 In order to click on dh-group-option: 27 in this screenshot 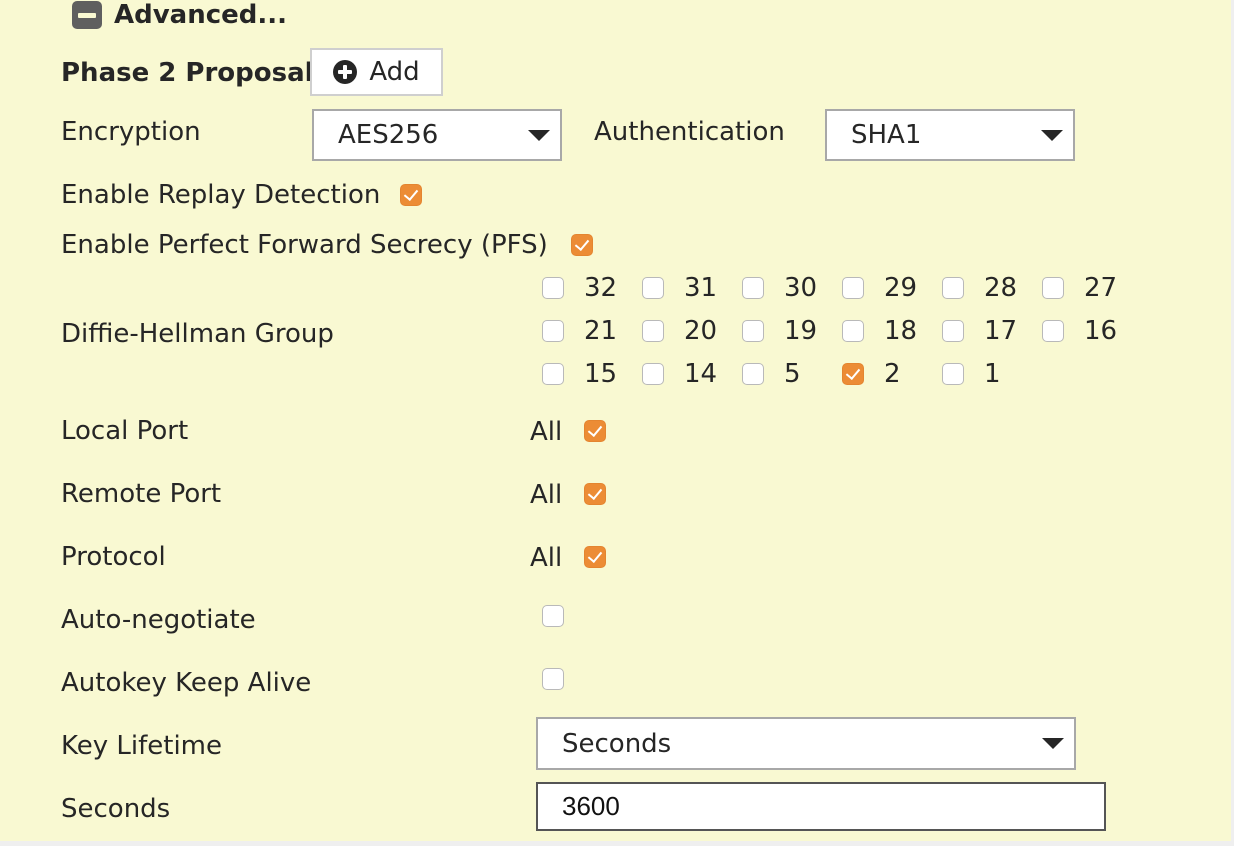, I will do `click(1079, 288)`.